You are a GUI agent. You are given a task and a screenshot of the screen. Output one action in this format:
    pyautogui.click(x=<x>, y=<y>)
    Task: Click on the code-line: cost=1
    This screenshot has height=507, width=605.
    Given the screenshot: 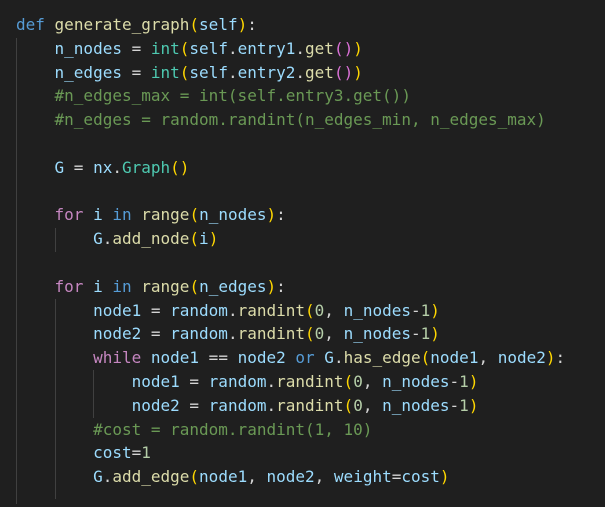 What is the action you would take?
    pyautogui.click(x=290, y=453)
    